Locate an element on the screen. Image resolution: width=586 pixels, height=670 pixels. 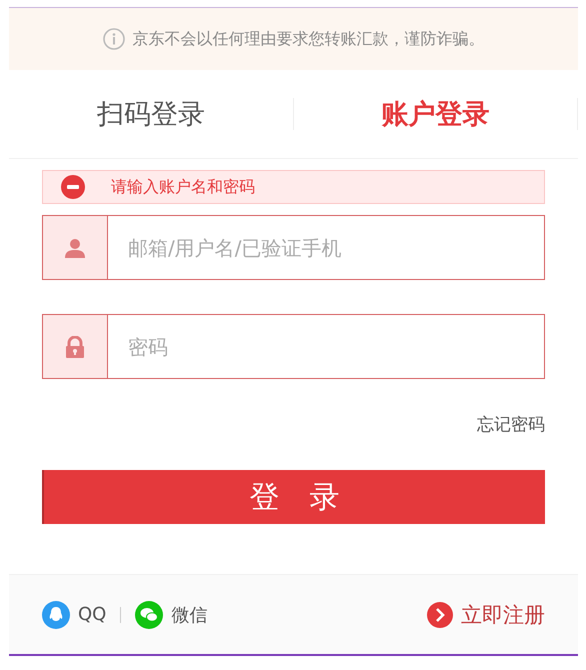
login-button: 登 录 is located at coordinates (293, 497).